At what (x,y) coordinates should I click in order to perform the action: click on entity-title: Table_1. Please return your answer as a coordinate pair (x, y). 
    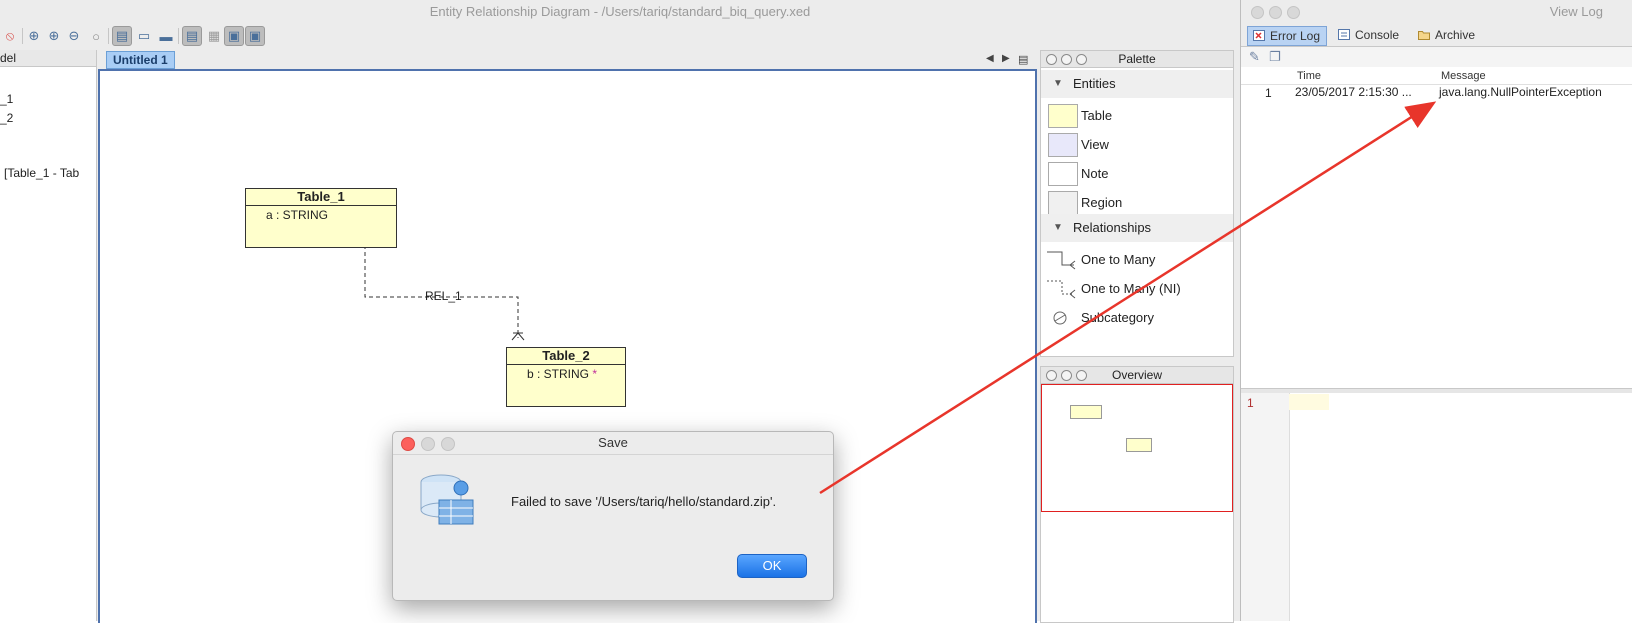
    Looking at the image, I should click on (321, 197).